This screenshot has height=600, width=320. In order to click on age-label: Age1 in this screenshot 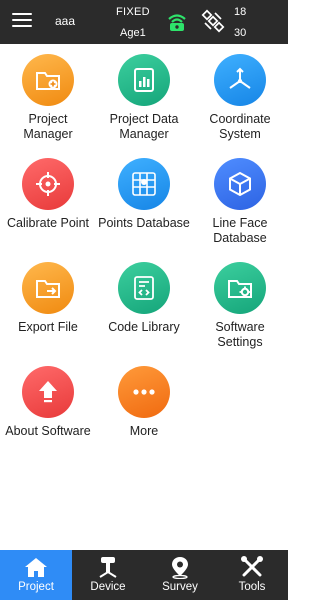, I will do `click(133, 33)`.